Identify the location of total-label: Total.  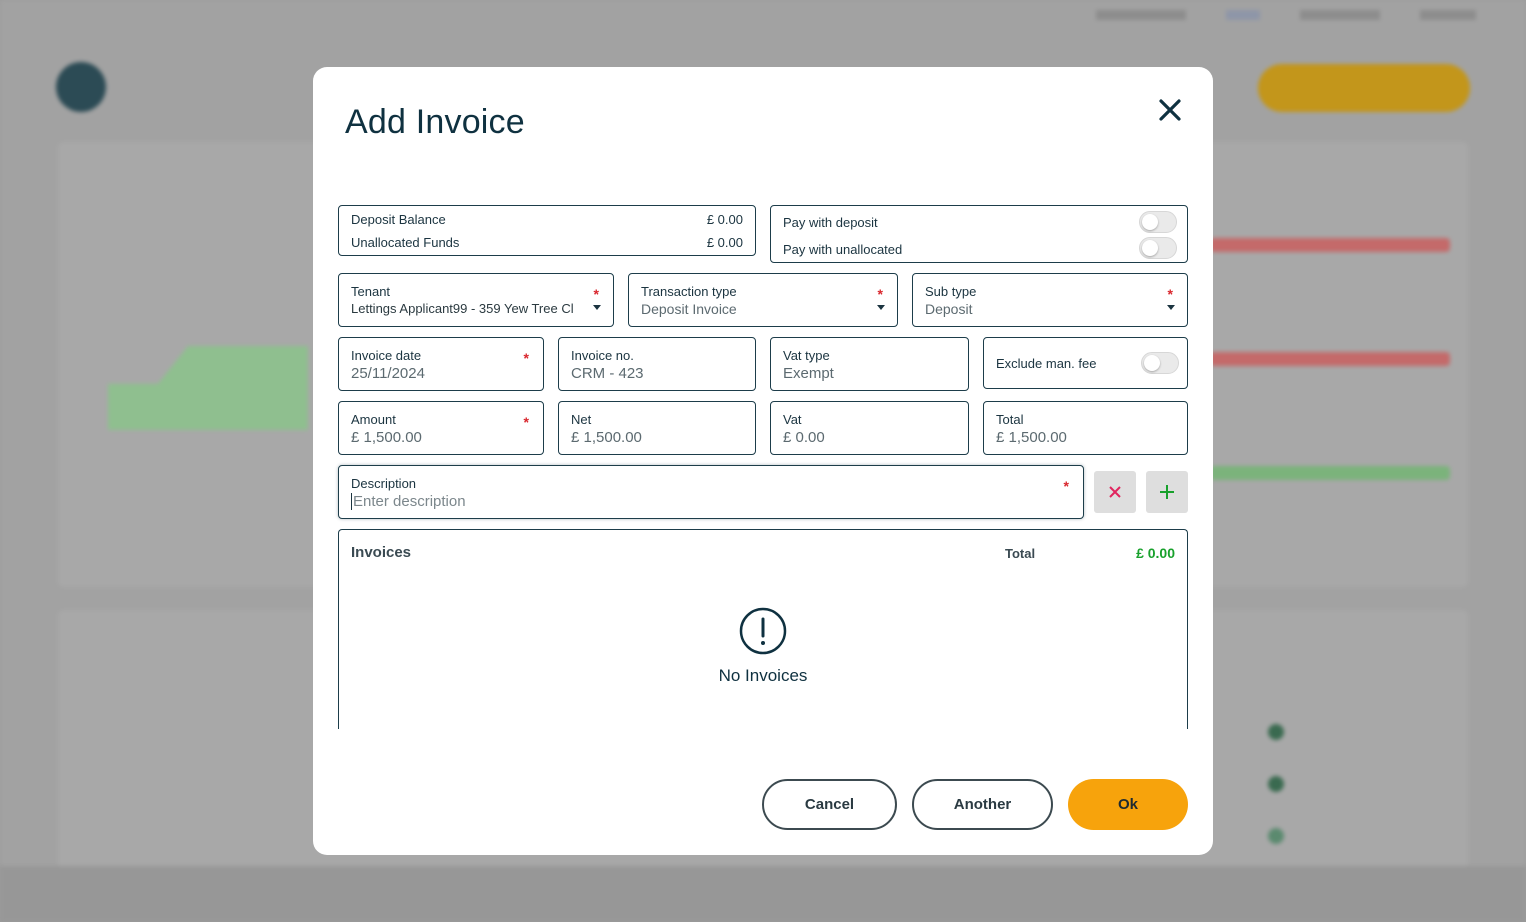
(1010, 419).